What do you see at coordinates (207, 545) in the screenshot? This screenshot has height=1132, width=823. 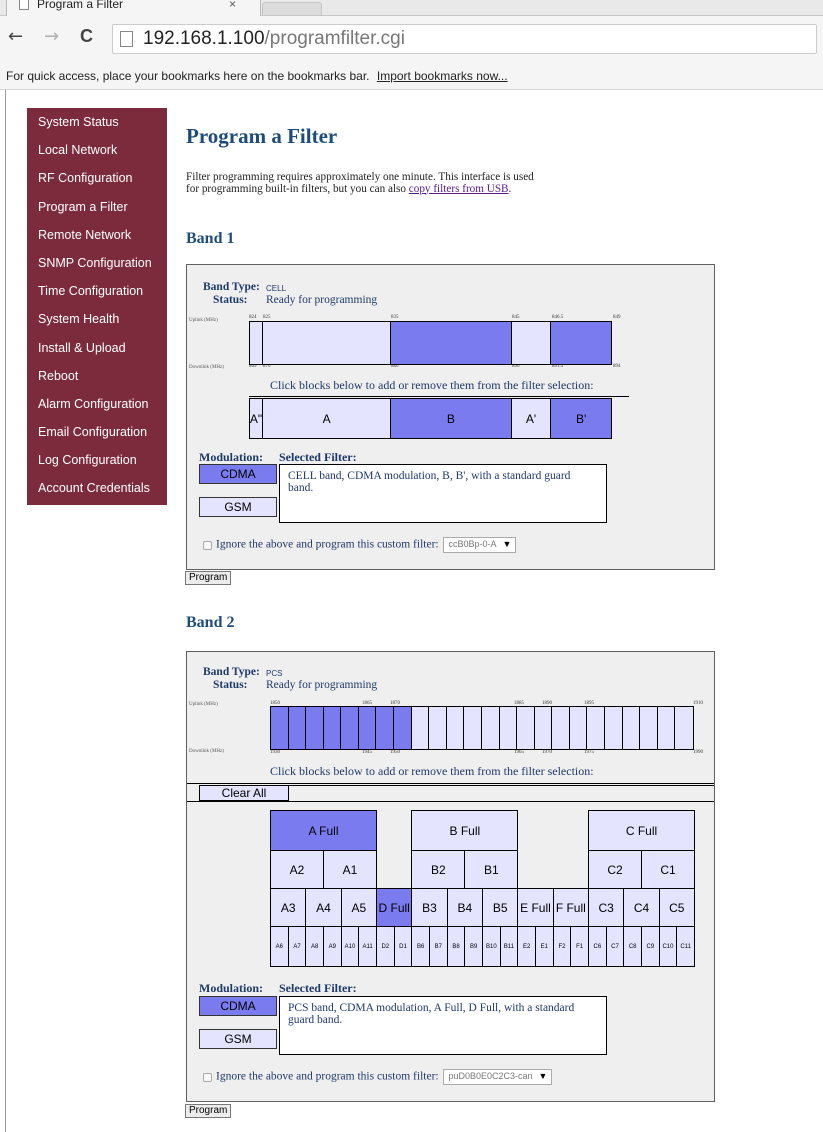 I see `band1-custom-checkbox` at bounding box center [207, 545].